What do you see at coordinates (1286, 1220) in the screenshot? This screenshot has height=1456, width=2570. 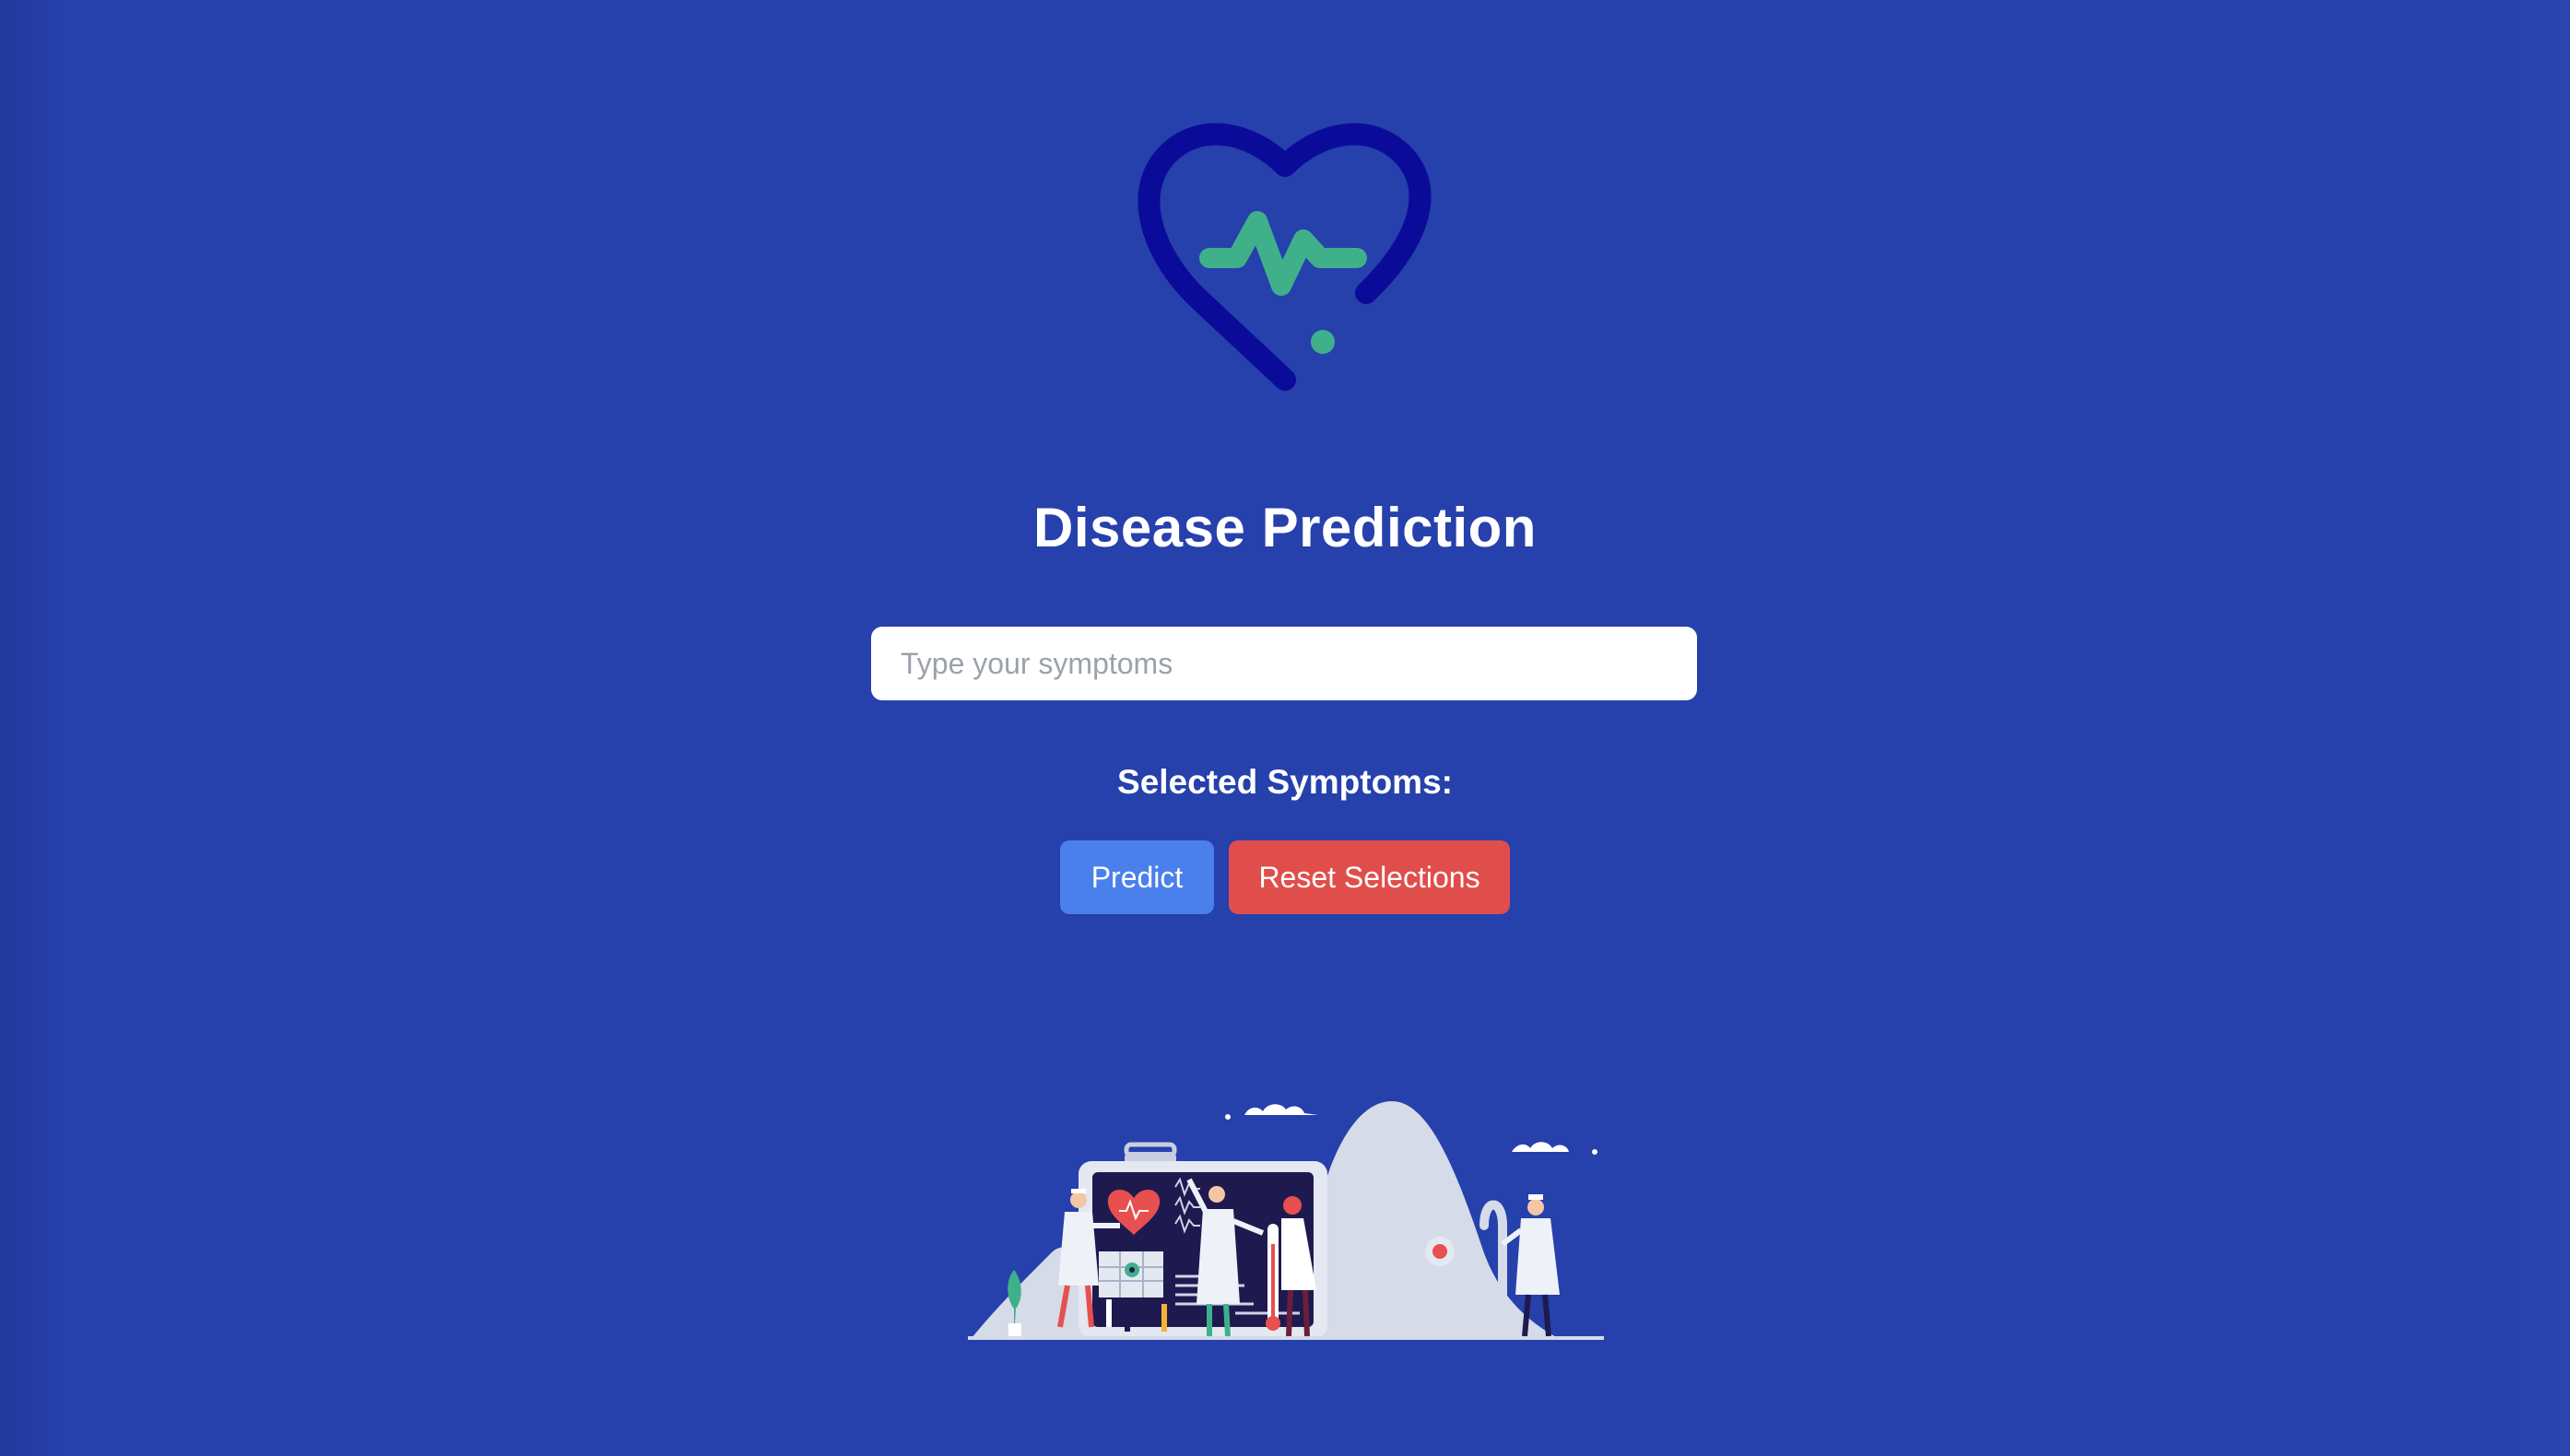 I see `medical-team-illustration` at bounding box center [1286, 1220].